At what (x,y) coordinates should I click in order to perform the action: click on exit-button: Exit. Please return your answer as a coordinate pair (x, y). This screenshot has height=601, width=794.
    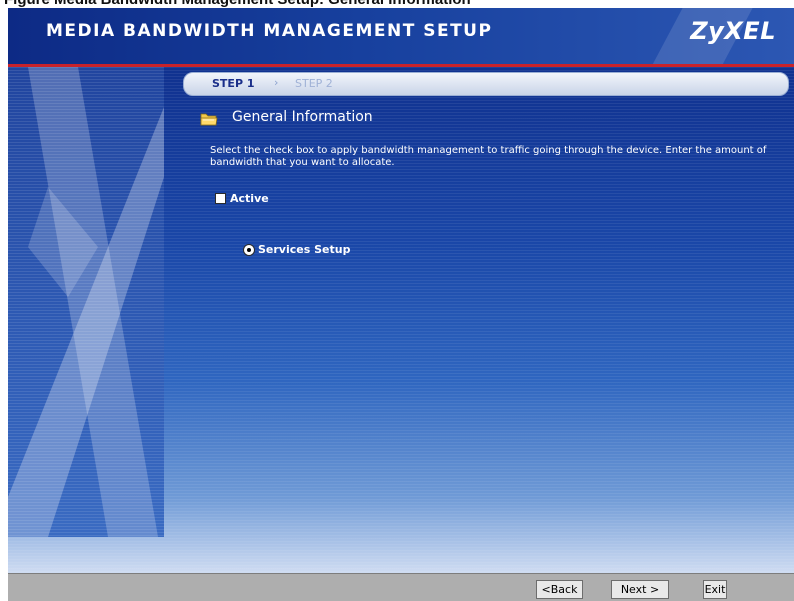
    Looking at the image, I should click on (715, 589).